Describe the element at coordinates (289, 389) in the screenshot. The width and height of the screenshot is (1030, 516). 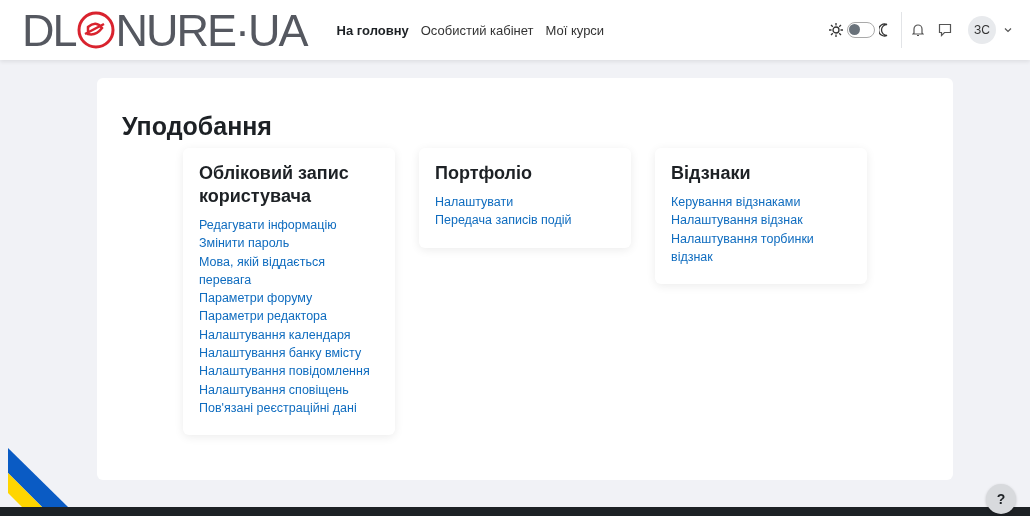
I see `preference-link: Налаштування сповіщень` at that location.